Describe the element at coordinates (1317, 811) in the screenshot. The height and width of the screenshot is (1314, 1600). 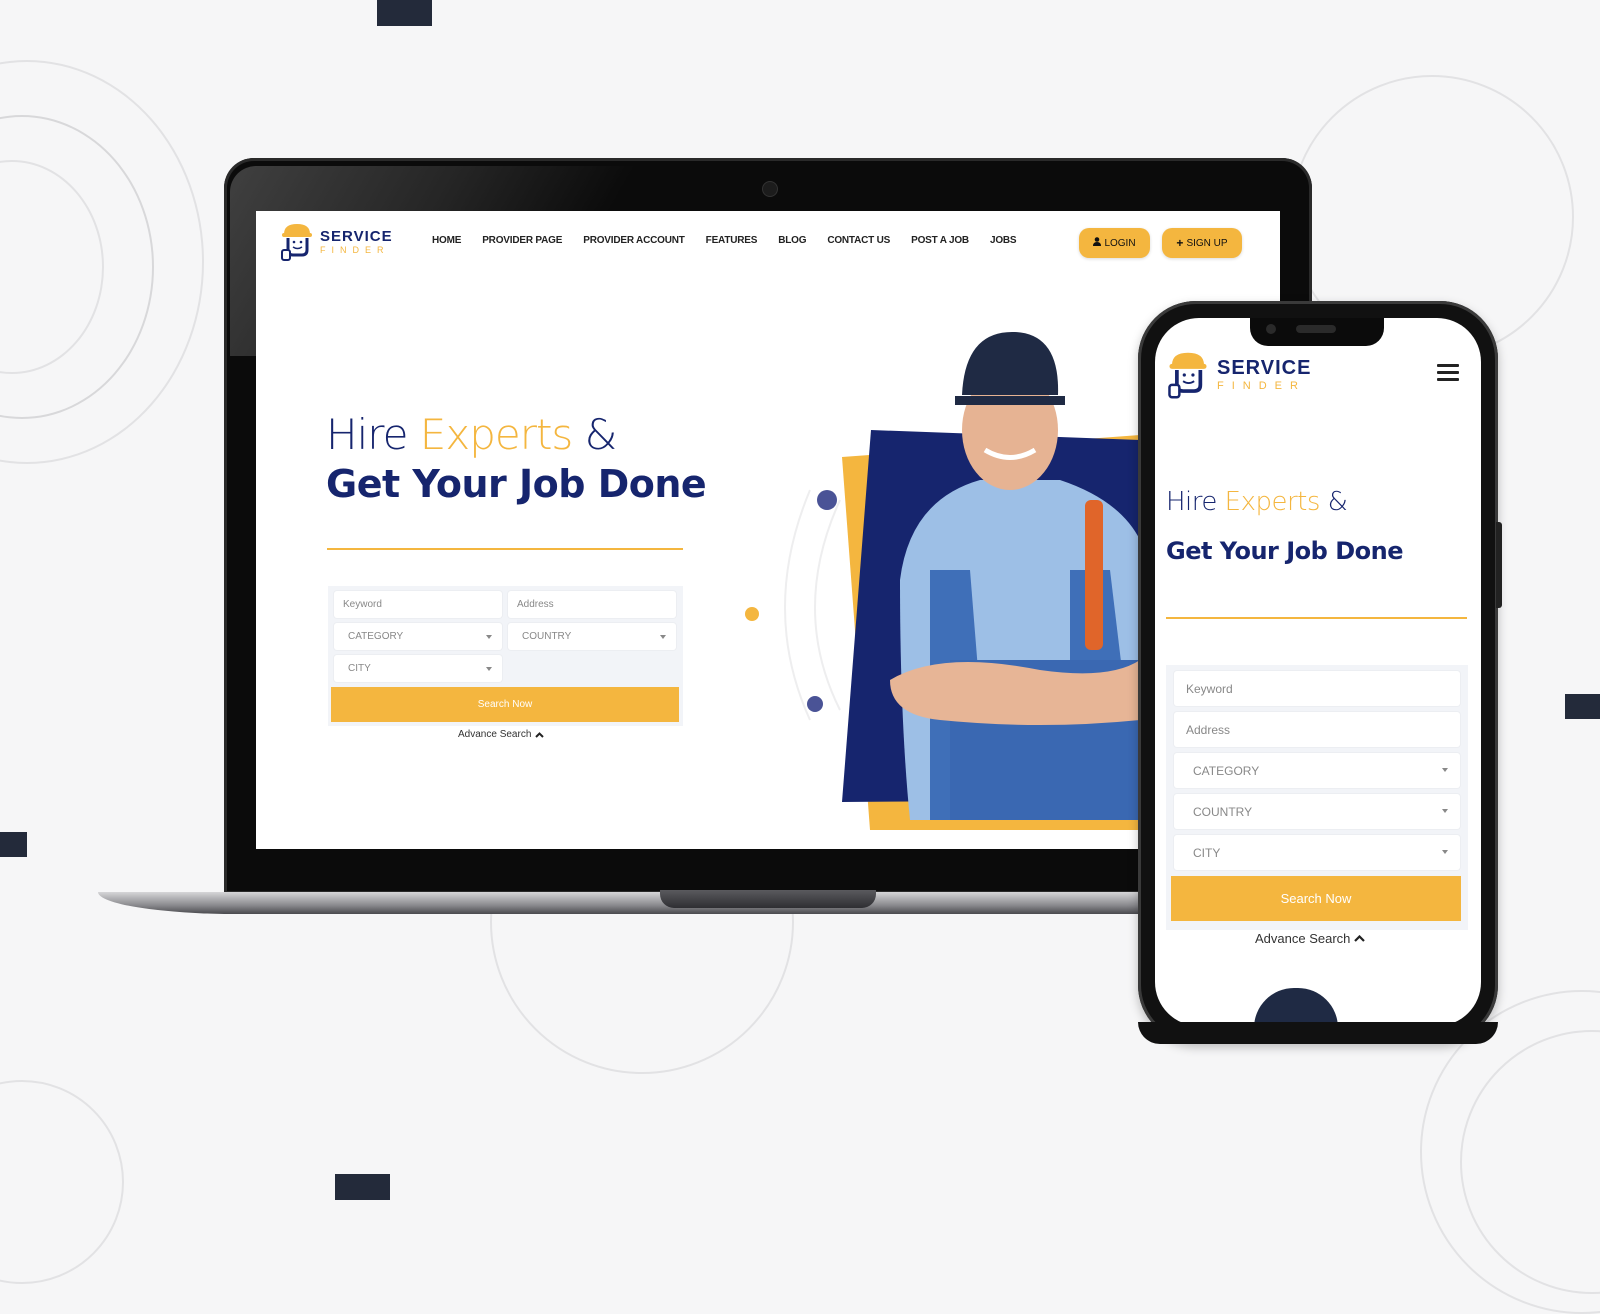
I see `mobile-country-select: COUNTRY` at that location.